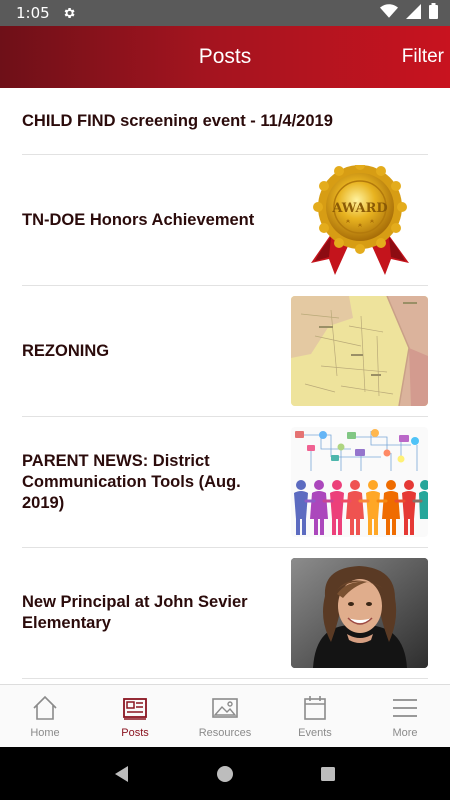 This screenshot has width=450, height=800. Describe the element at coordinates (389, 13) in the screenshot. I see `wifi-icon` at that location.